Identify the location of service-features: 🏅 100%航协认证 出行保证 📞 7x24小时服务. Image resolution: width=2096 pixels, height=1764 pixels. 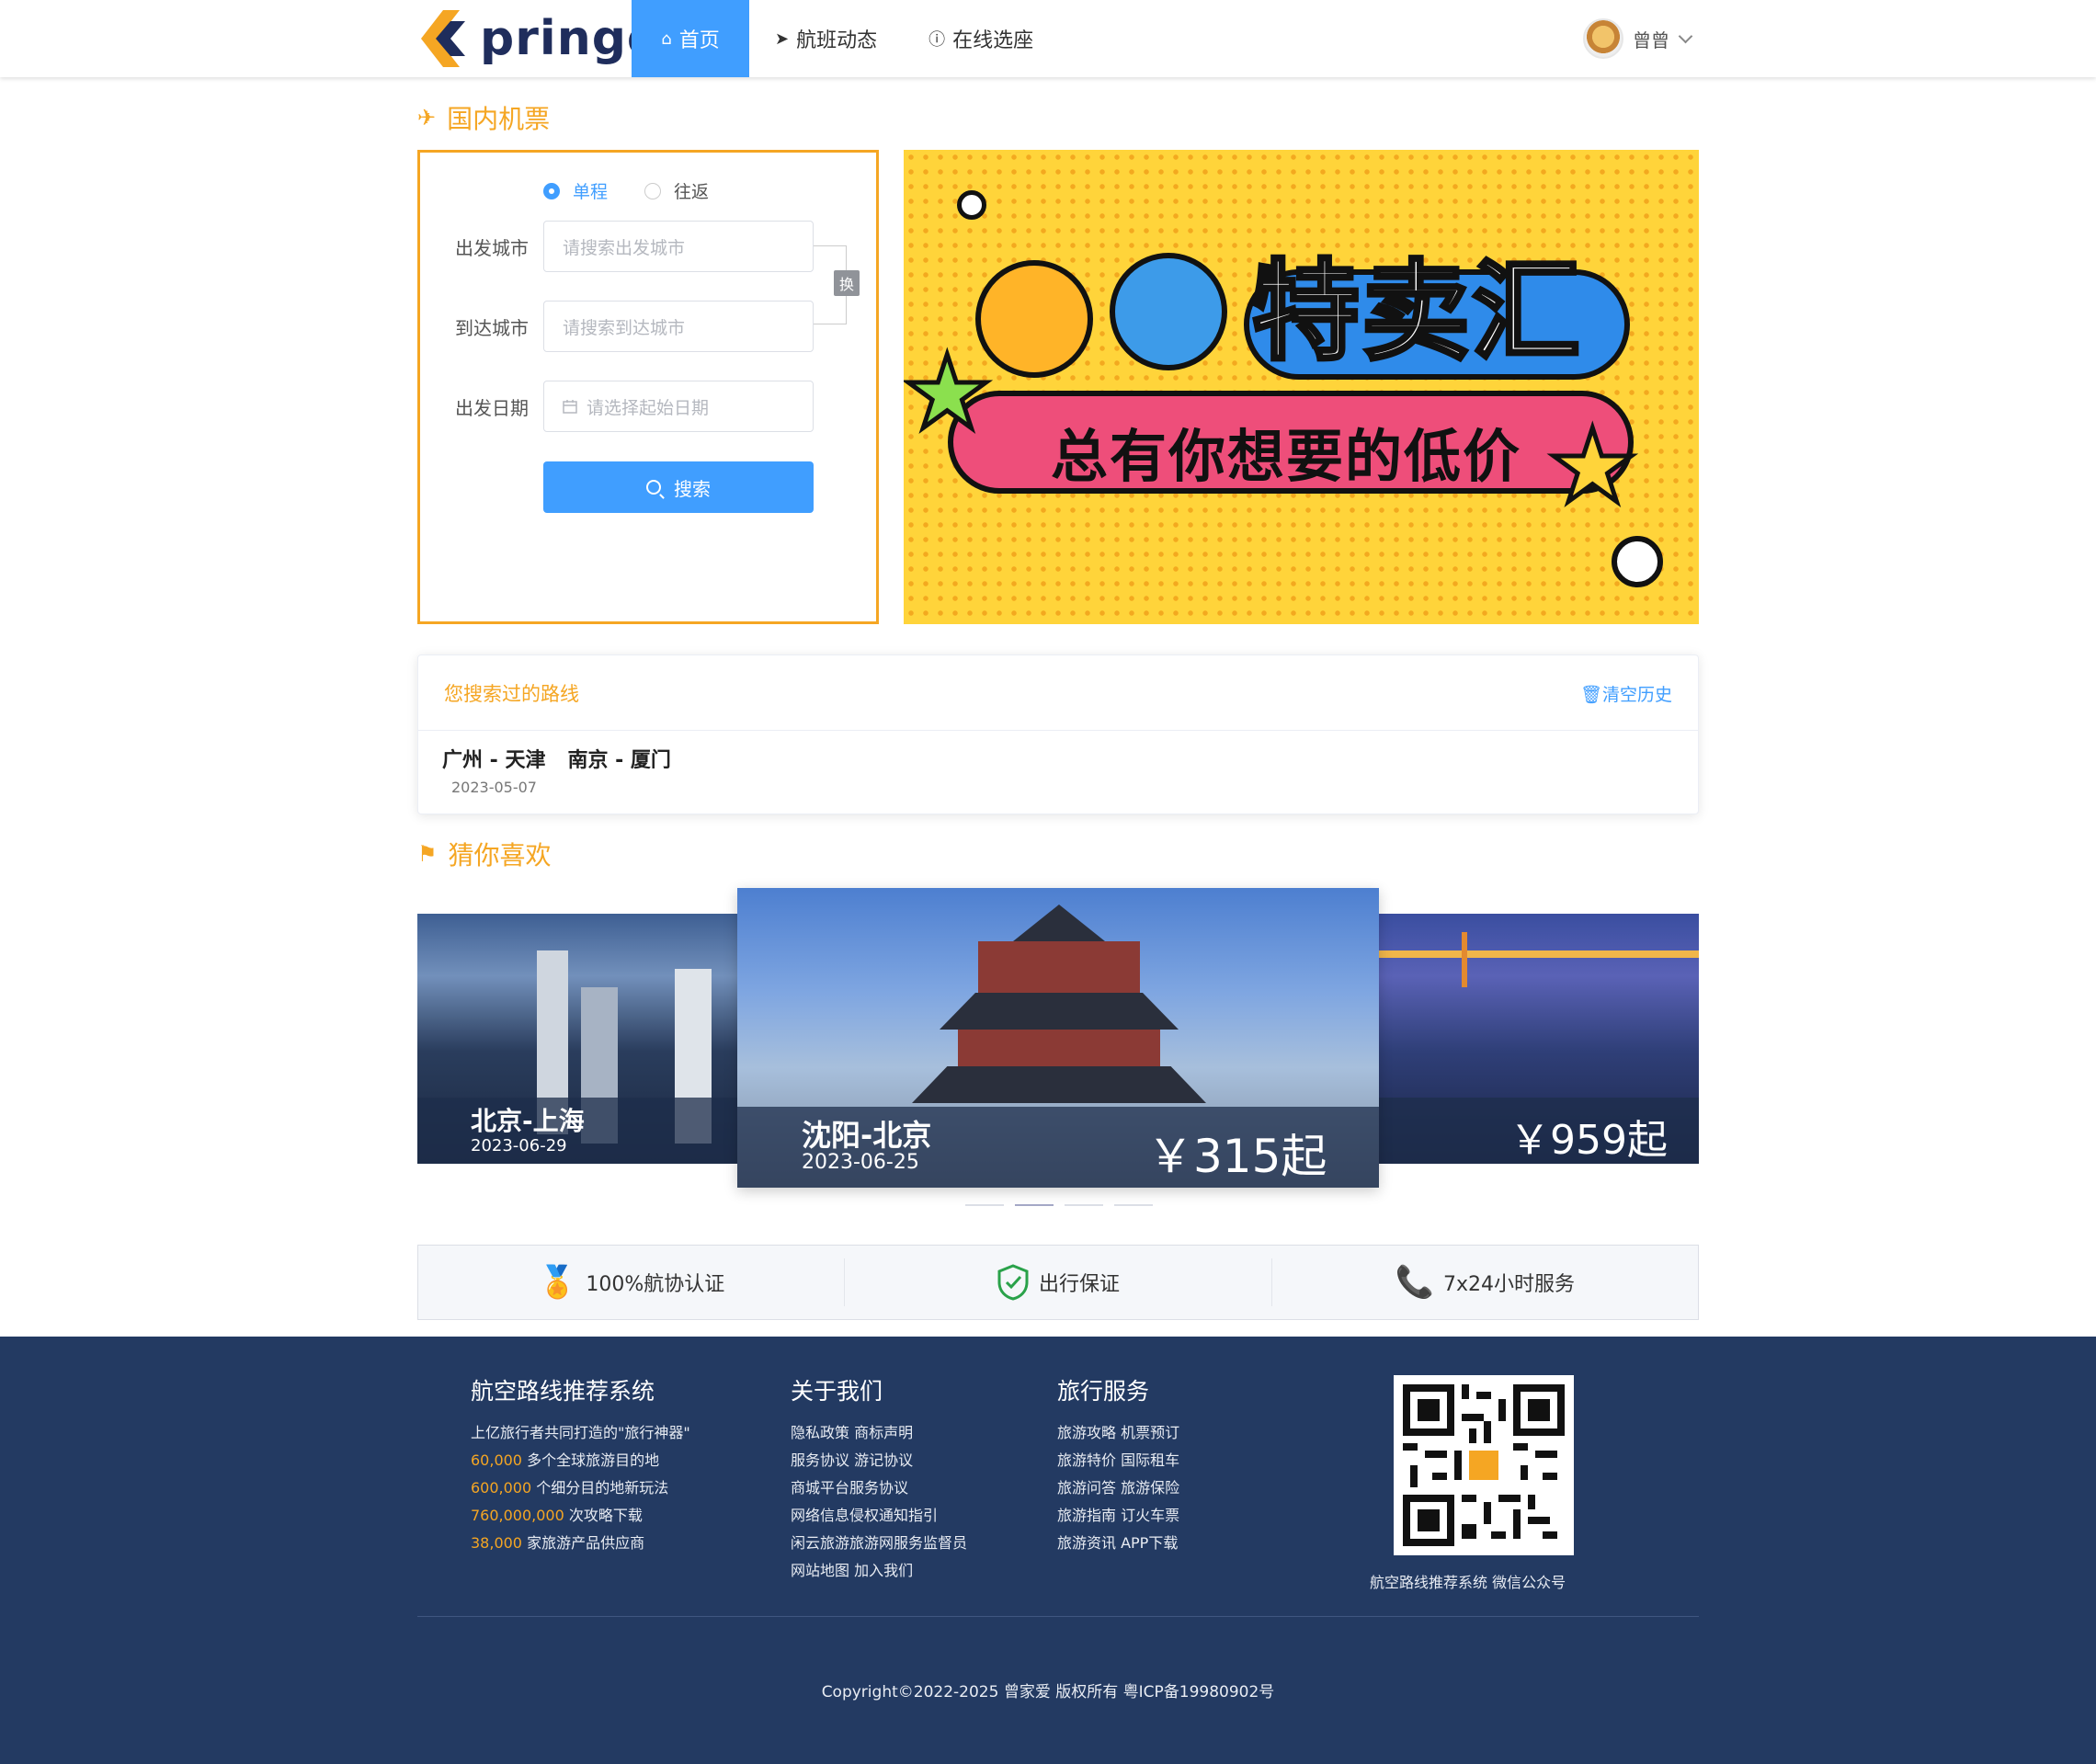
(1058, 1282).